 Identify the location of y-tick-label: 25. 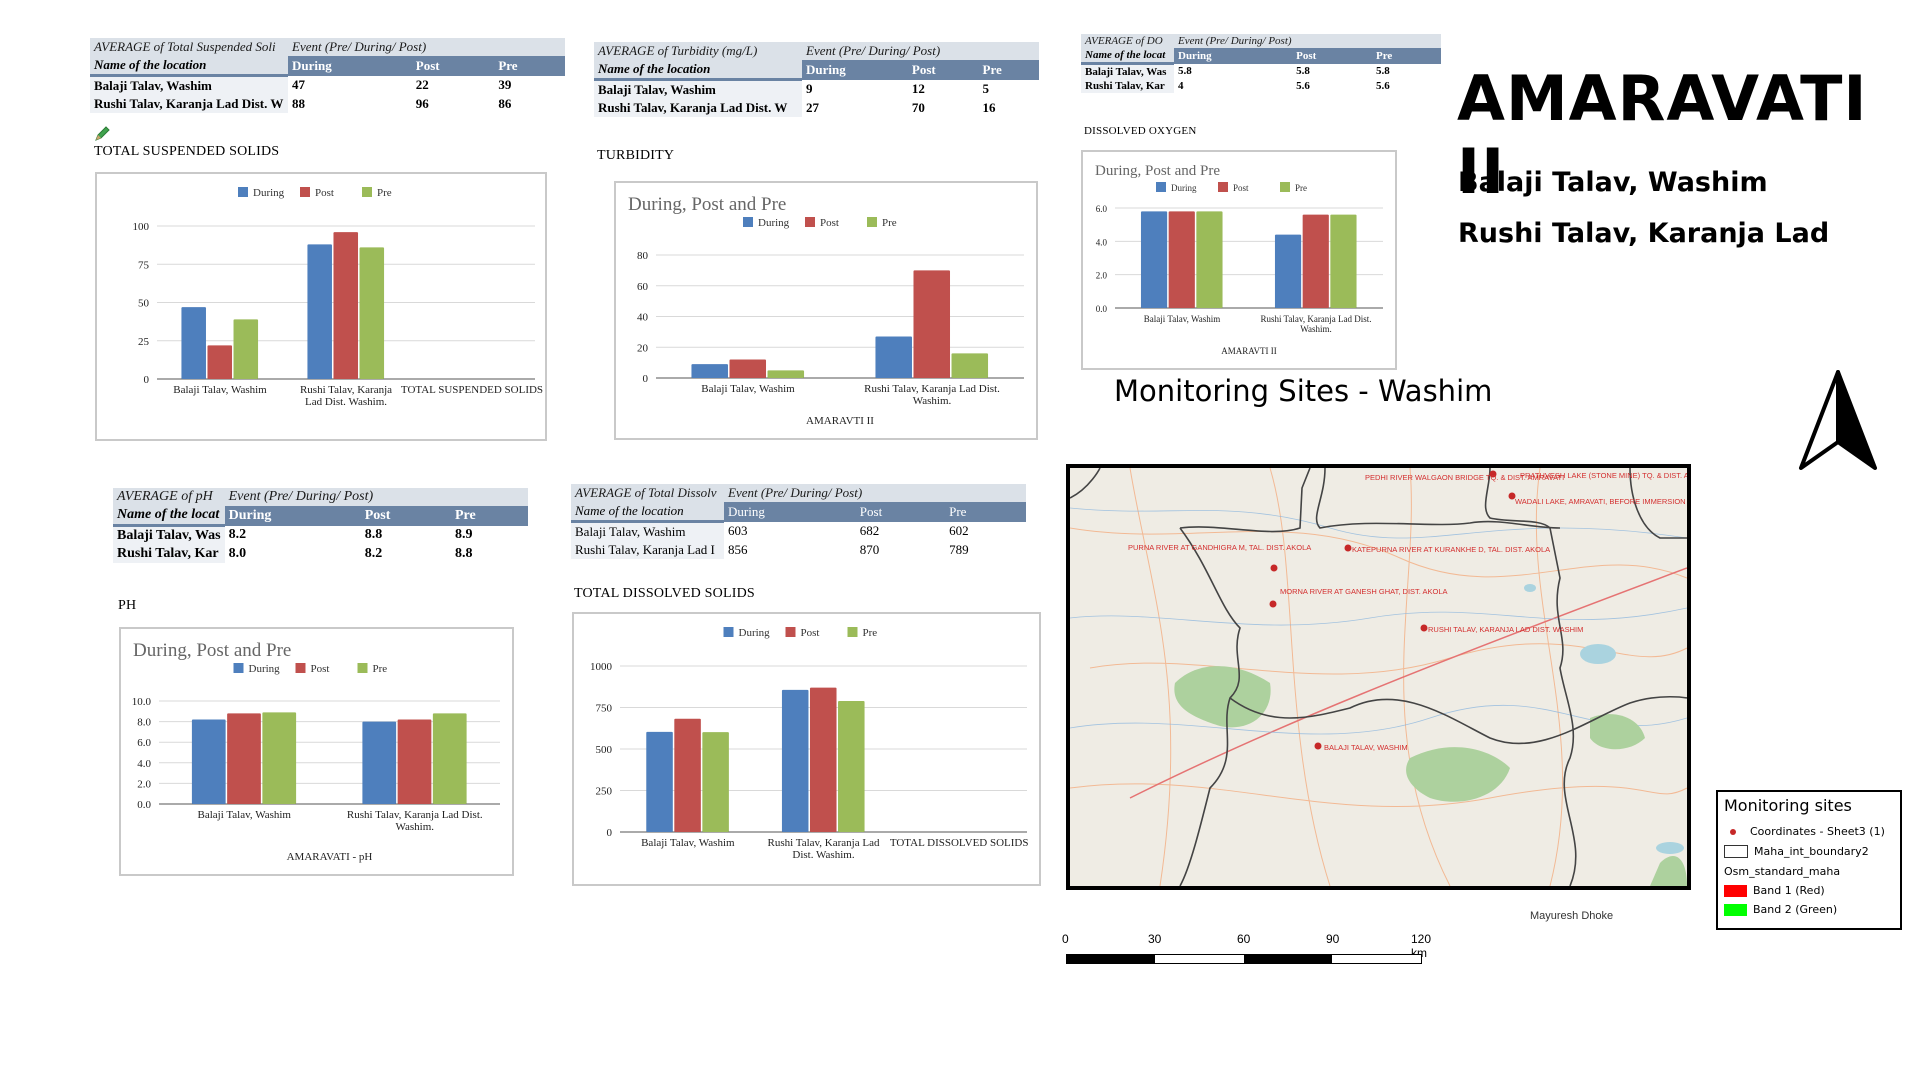
(144, 342).